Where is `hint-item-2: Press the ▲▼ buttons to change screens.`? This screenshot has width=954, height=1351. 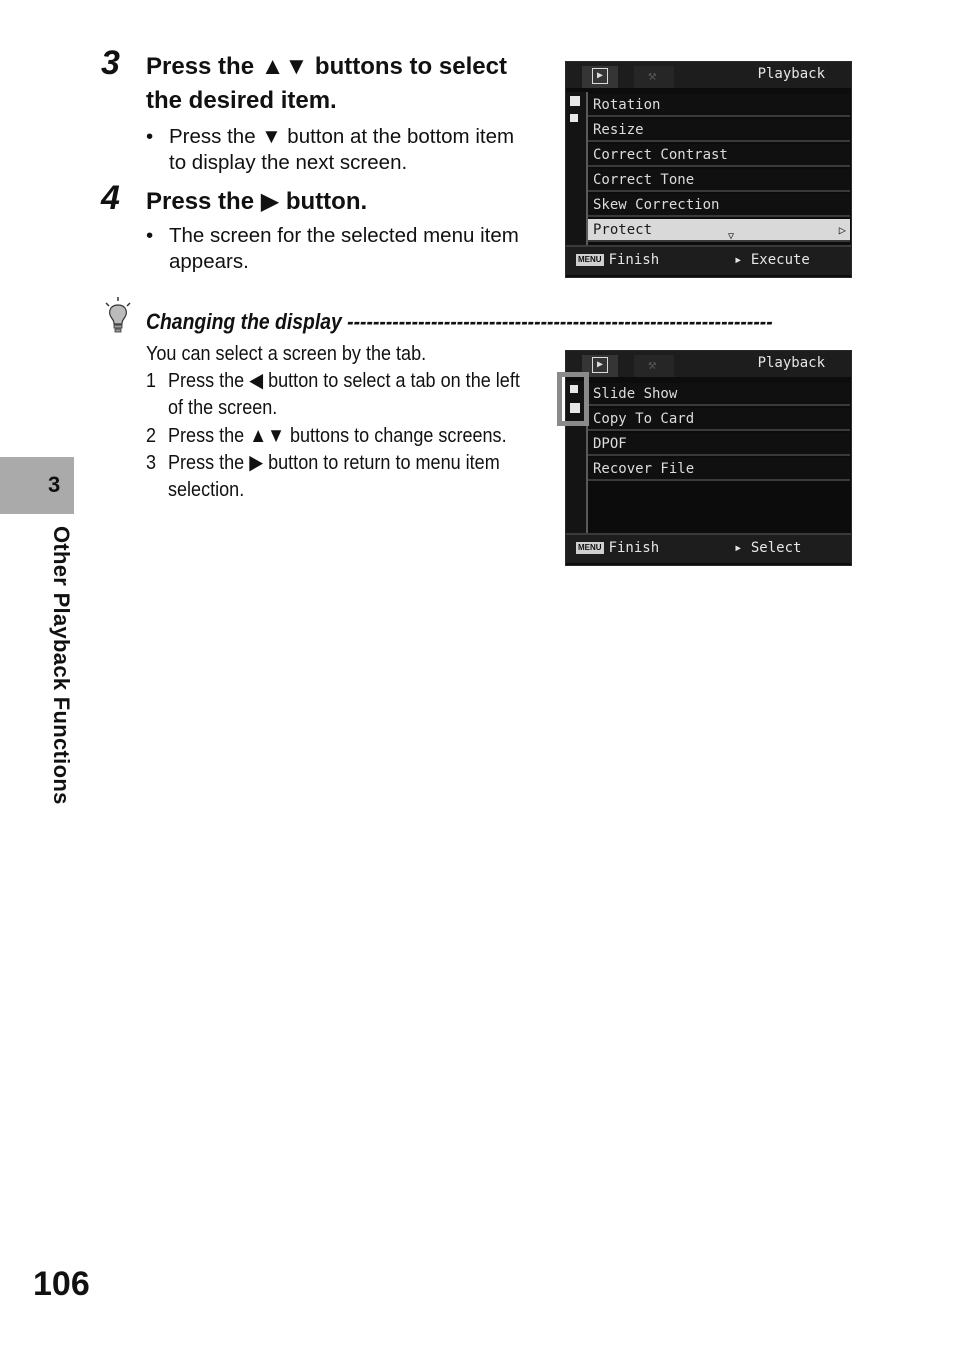 hint-item-2: Press the ▲▼ buttons to change screens. is located at coordinates (337, 435).